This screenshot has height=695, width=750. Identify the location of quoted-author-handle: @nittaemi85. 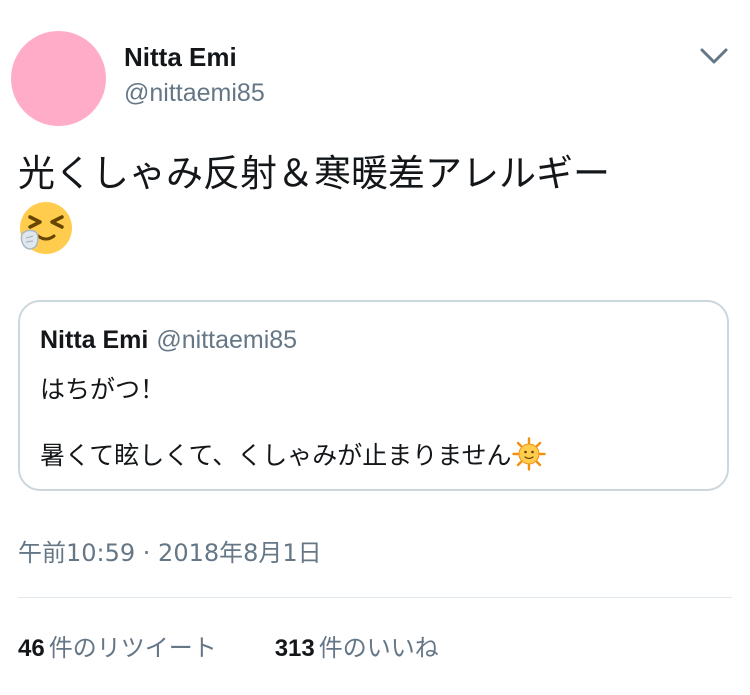
(227, 340).